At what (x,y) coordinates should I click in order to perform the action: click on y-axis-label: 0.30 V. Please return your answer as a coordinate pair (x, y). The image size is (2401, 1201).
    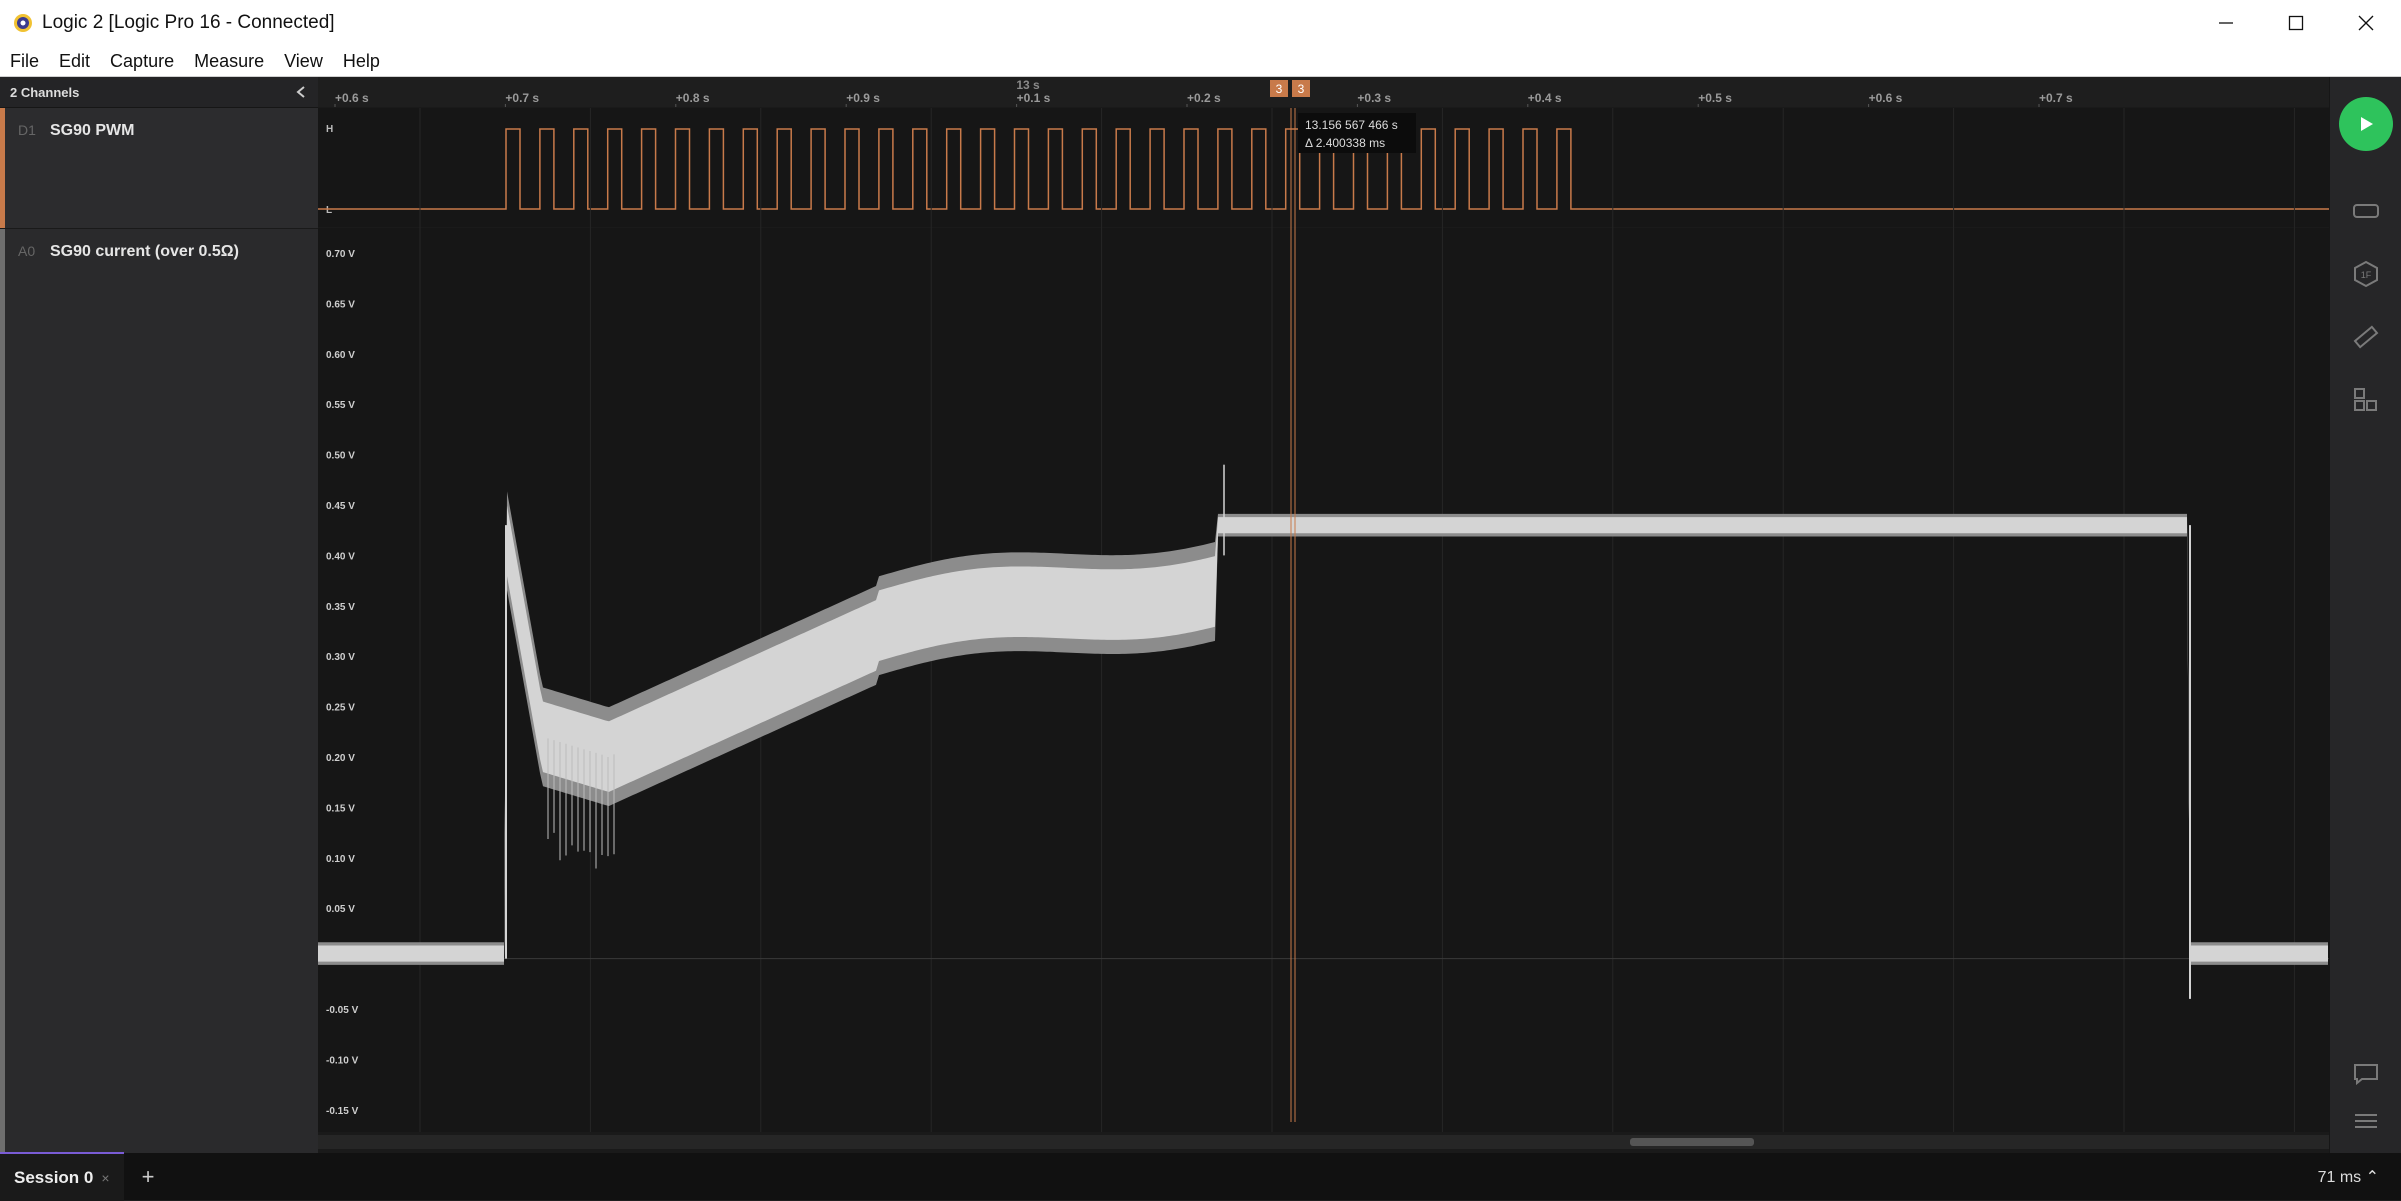
    Looking at the image, I should click on (340, 657).